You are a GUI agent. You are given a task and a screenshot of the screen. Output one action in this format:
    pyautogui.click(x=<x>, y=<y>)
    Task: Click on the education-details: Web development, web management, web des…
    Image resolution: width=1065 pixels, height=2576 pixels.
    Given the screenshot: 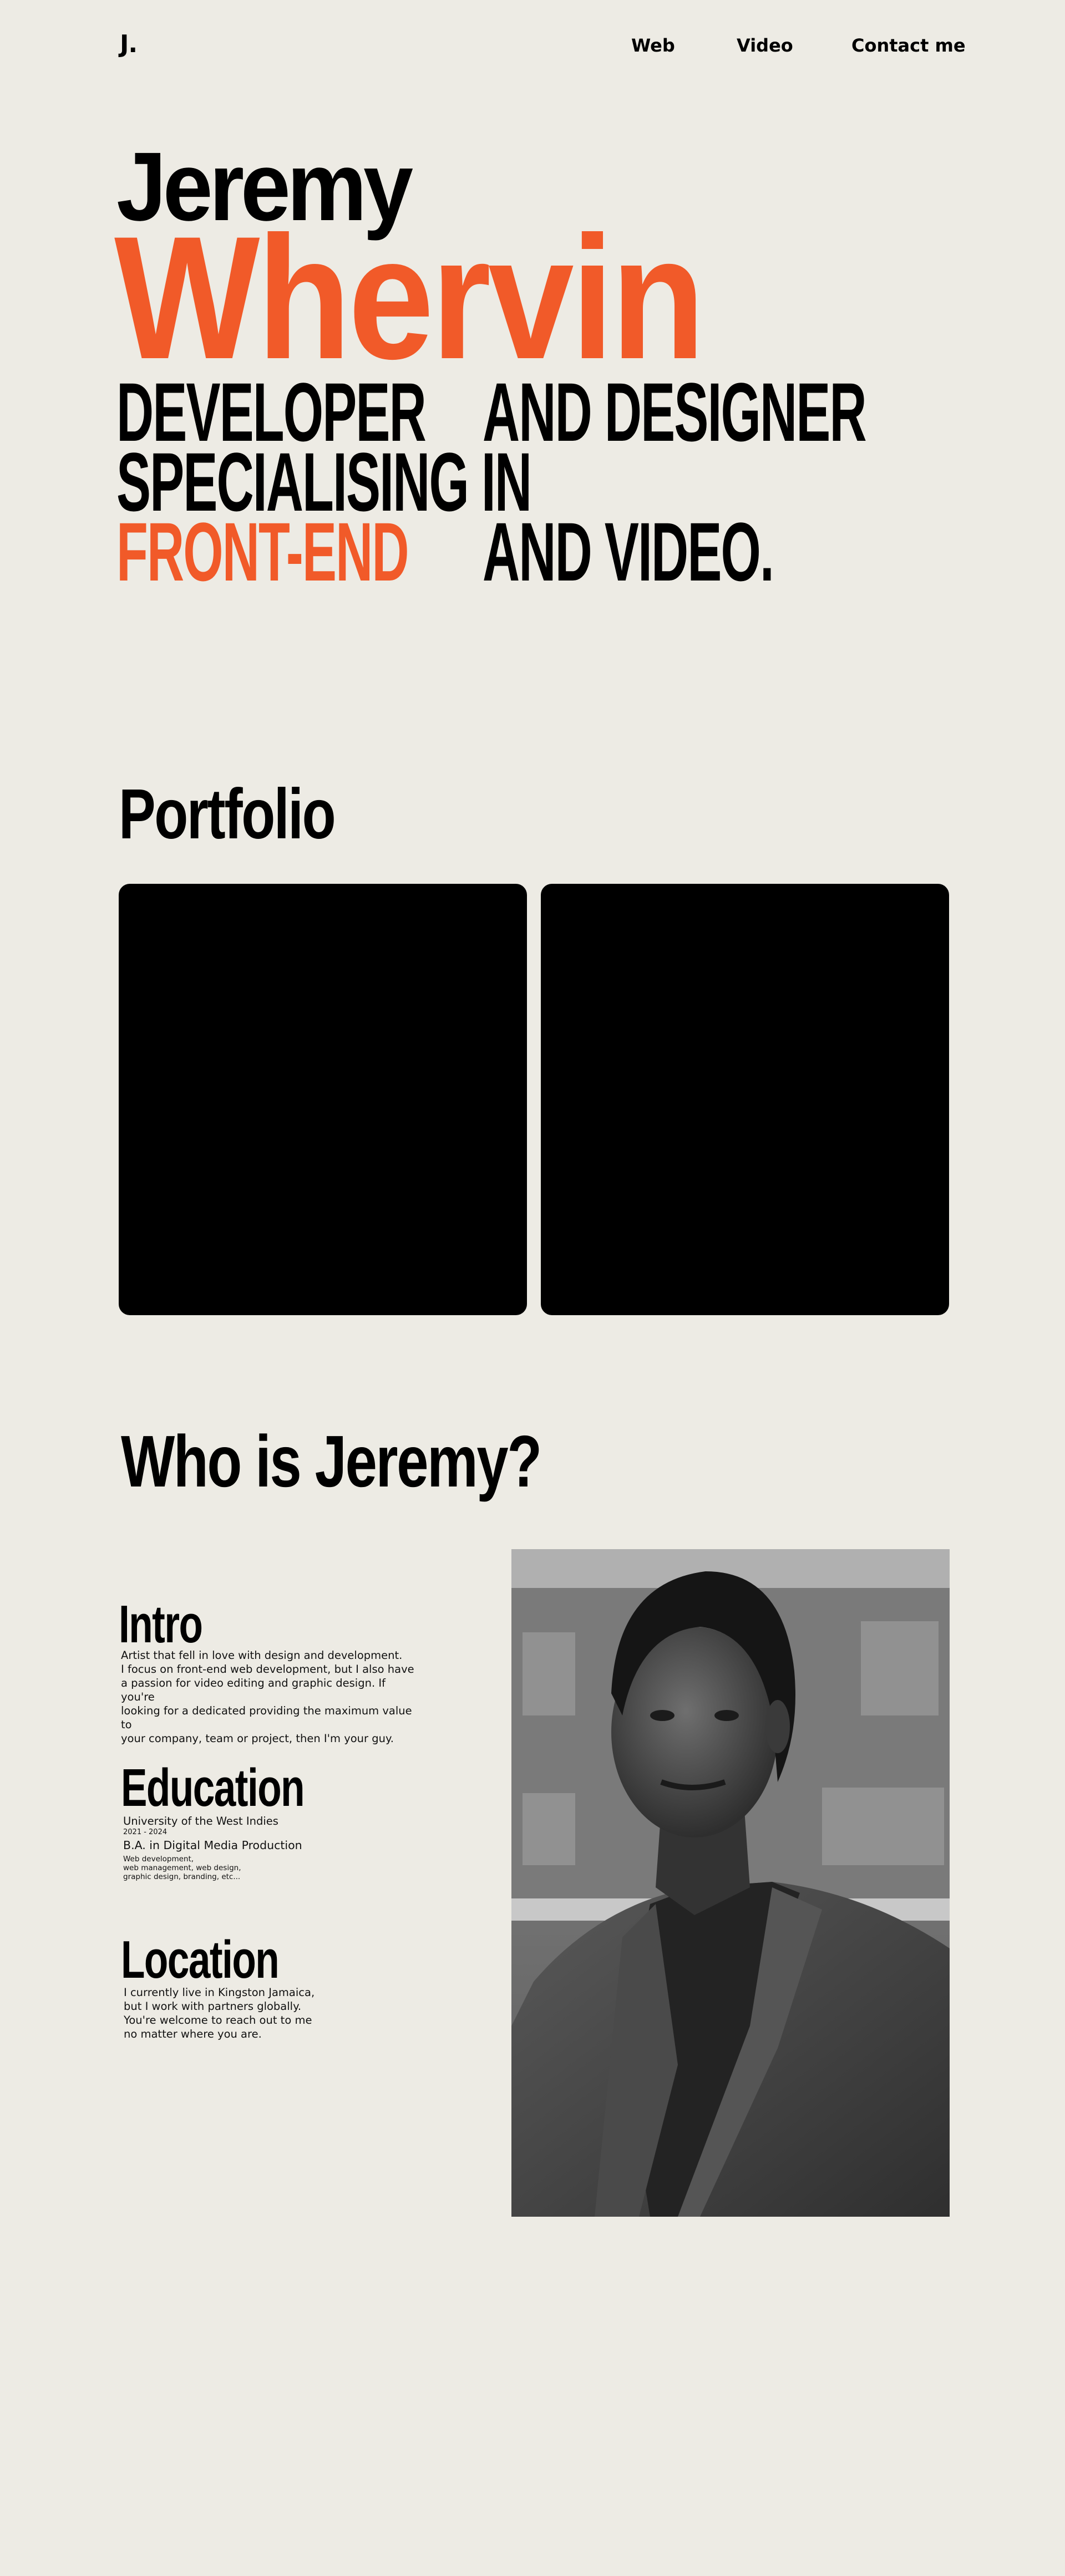 What is the action you would take?
    pyautogui.click(x=182, y=1868)
    